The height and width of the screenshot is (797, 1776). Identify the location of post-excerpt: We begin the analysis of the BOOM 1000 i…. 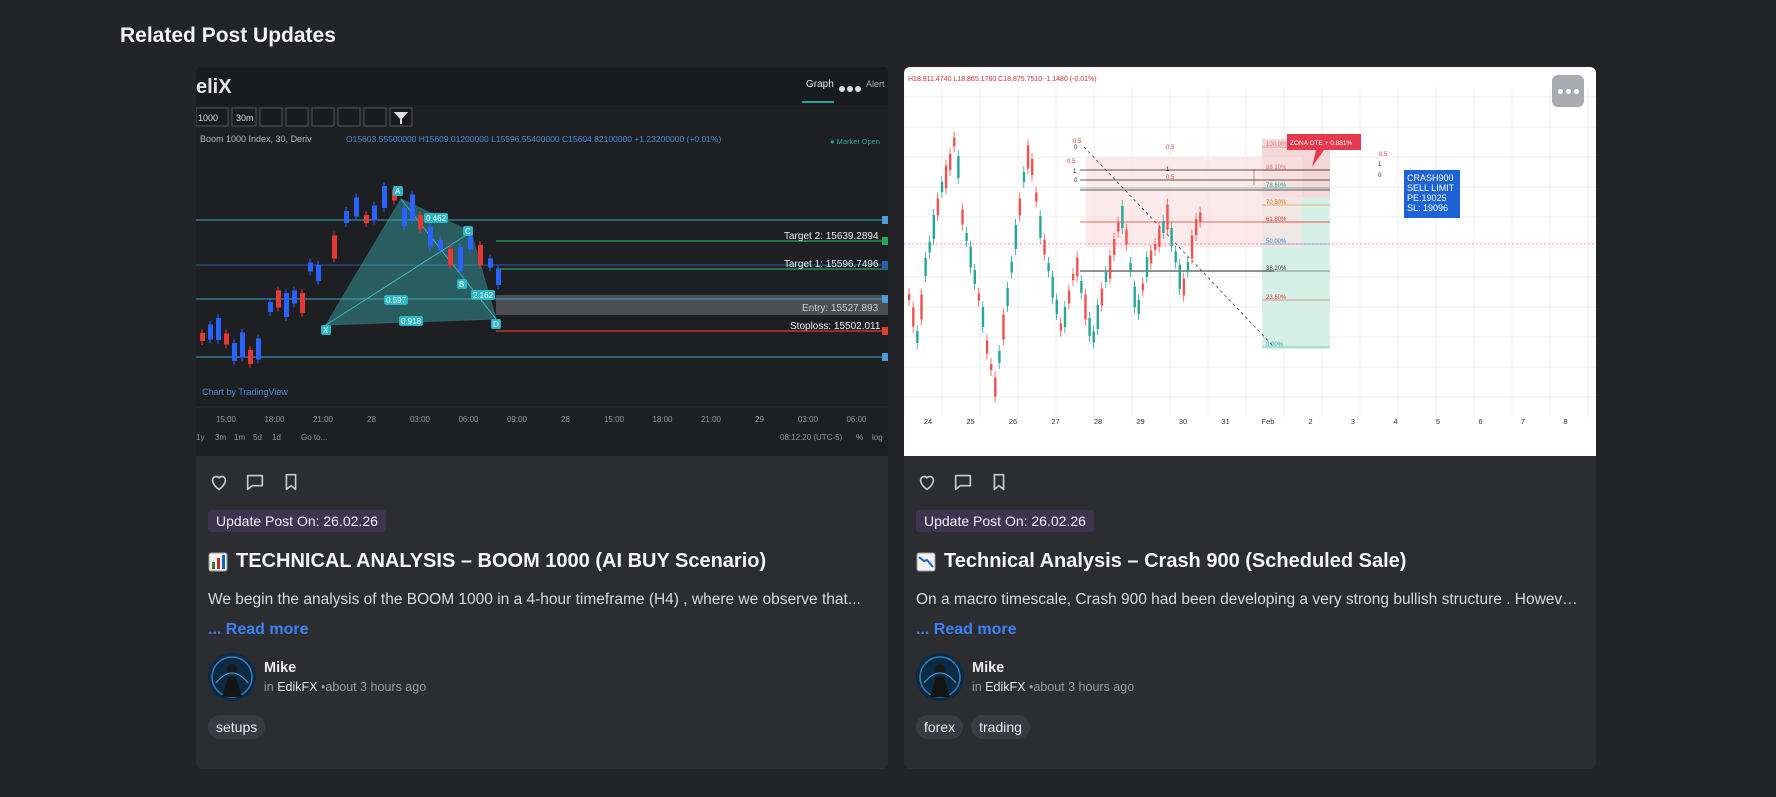
(534, 599).